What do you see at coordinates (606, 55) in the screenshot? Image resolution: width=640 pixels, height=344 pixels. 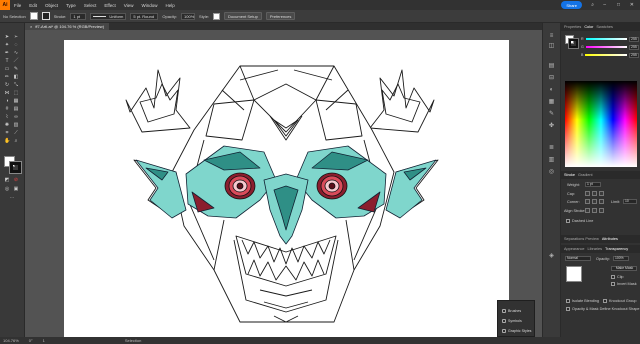 I see `blue-track` at bounding box center [606, 55].